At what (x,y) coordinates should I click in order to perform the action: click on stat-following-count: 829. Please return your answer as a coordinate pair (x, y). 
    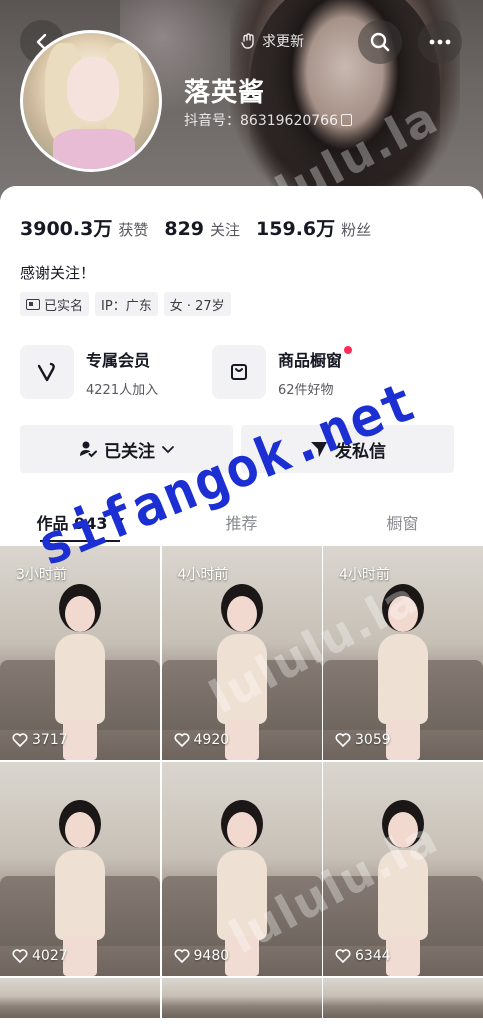
    Looking at the image, I should click on (184, 229).